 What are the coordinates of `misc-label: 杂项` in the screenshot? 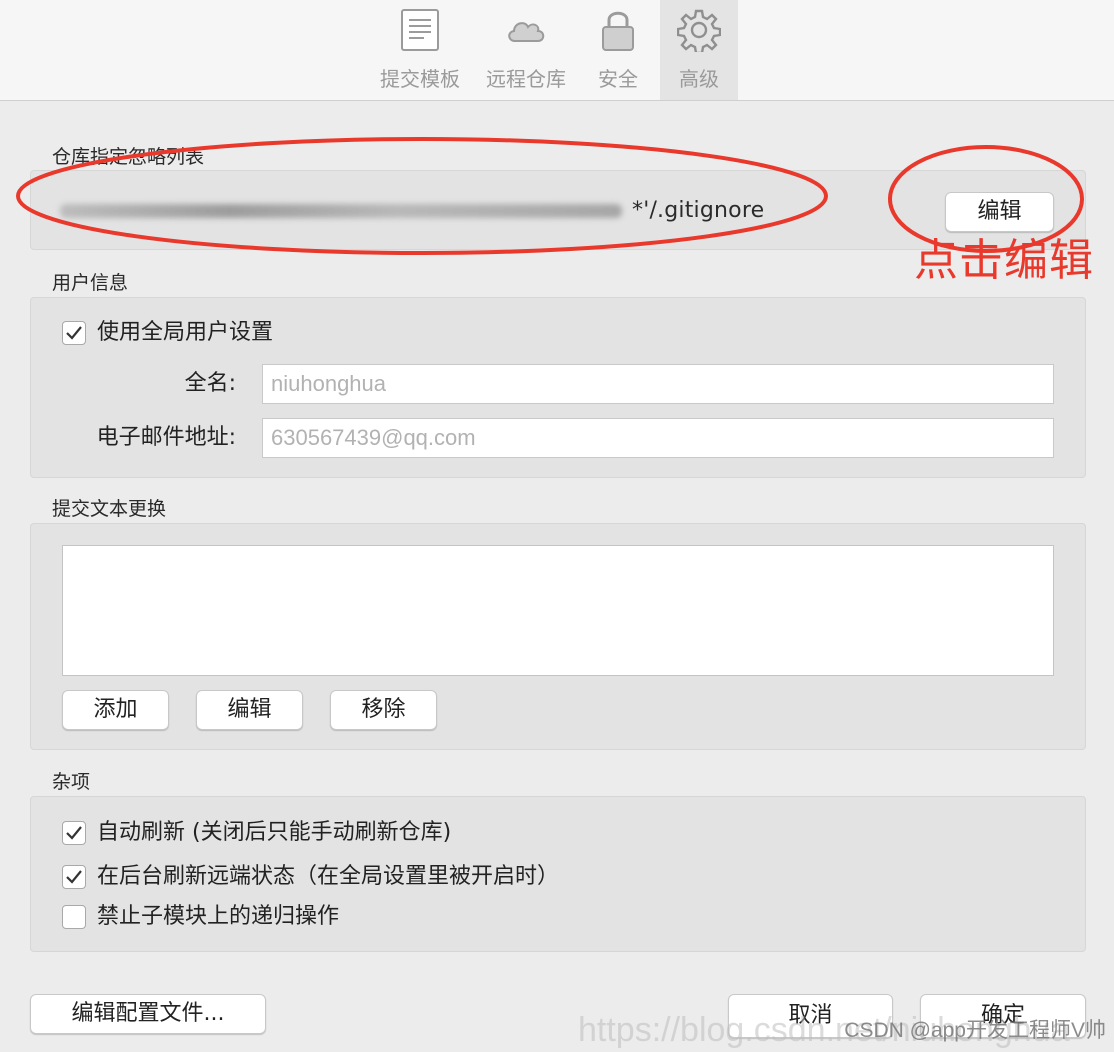 It's located at (71, 782).